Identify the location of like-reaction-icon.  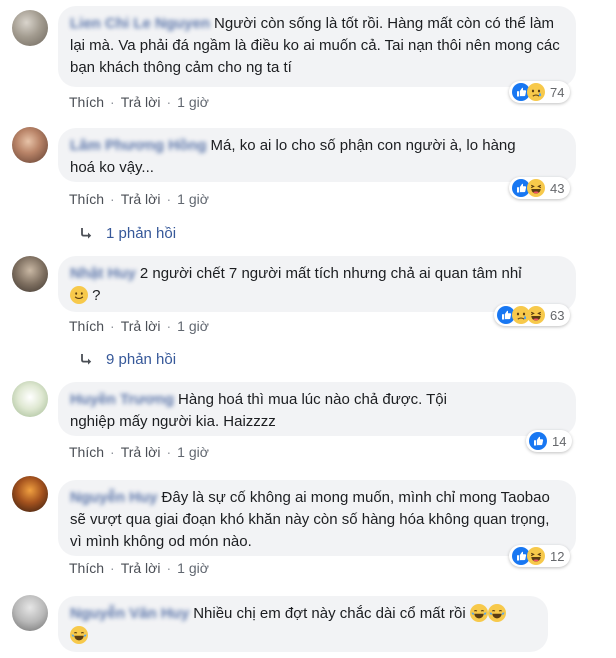
(538, 441).